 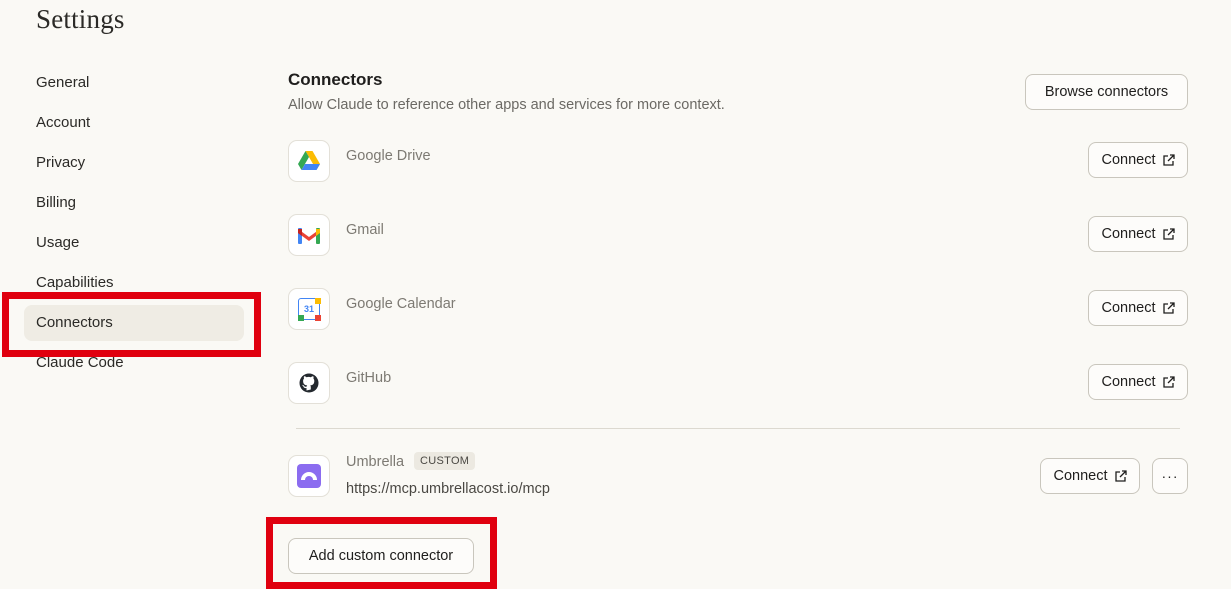 What do you see at coordinates (309, 235) in the screenshot?
I see `gmail-icon` at bounding box center [309, 235].